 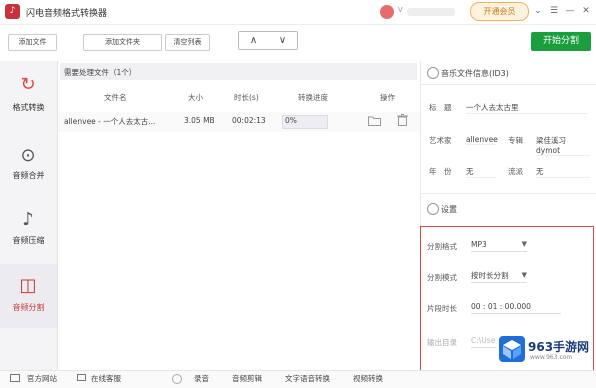 What do you see at coordinates (442, 246) in the screenshot?
I see `split-format-label: 分割格式` at bounding box center [442, 246].